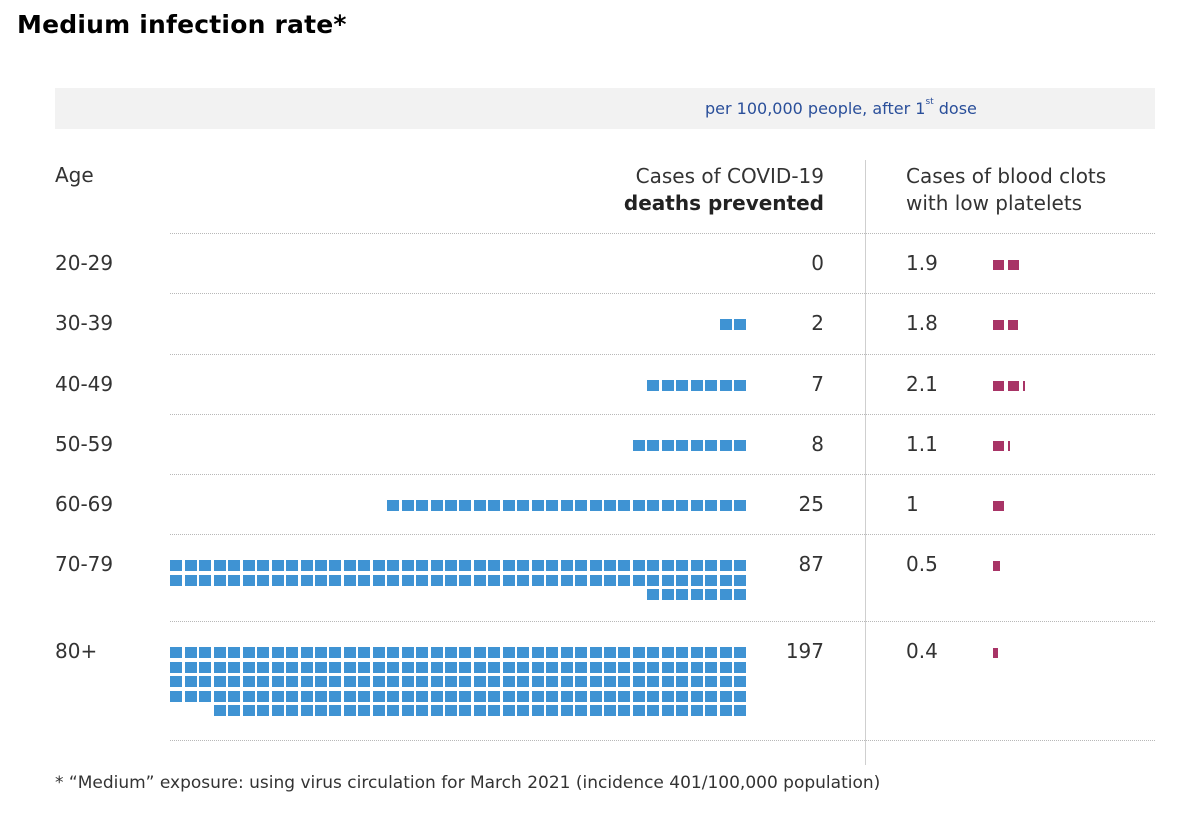 This screenshot has height=820, width=1190. What do you see at coordinates (922, 651) in the screenshot?
I see `clots-value-label: 0.4` at bounding box center [922, 651].